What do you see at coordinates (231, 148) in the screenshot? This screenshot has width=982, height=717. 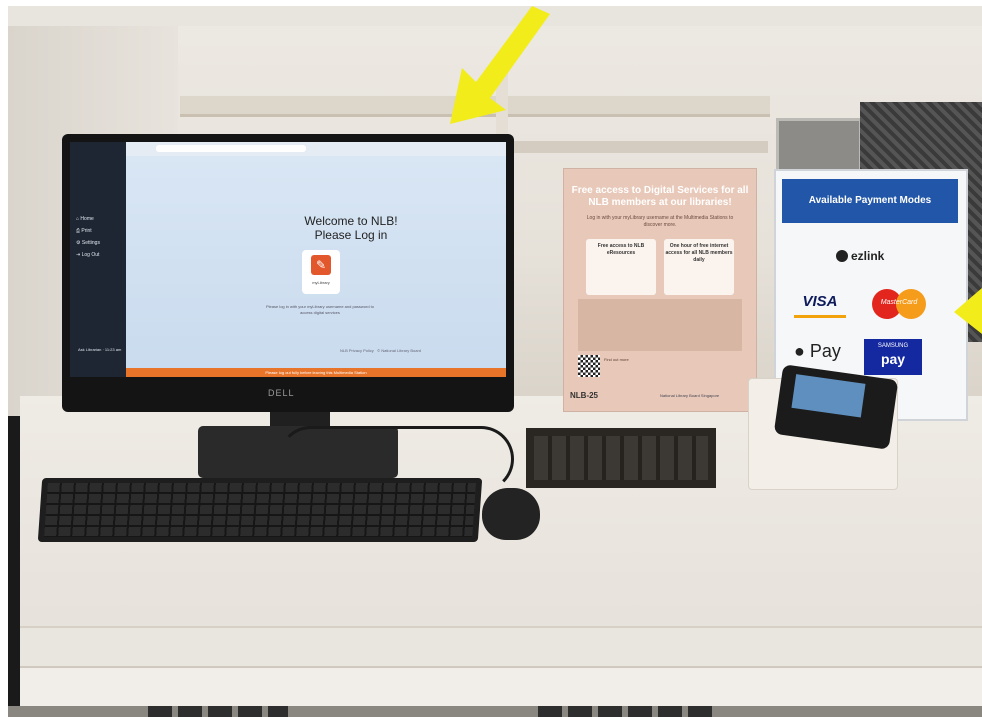 I see `url-field` at bounding box center [231, 148].